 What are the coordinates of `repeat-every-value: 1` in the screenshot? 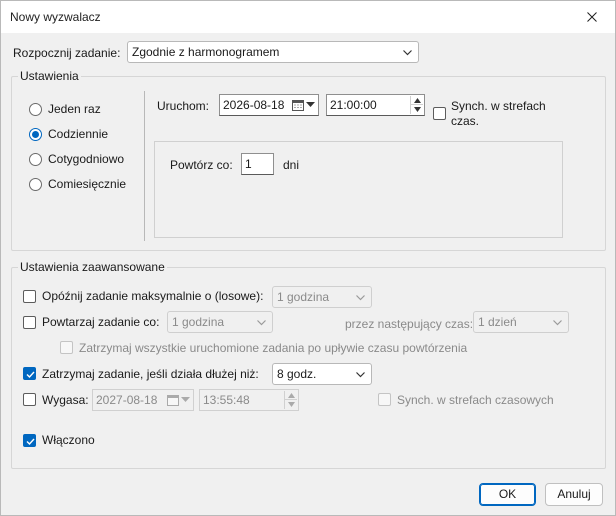 It's located at (248, 164).